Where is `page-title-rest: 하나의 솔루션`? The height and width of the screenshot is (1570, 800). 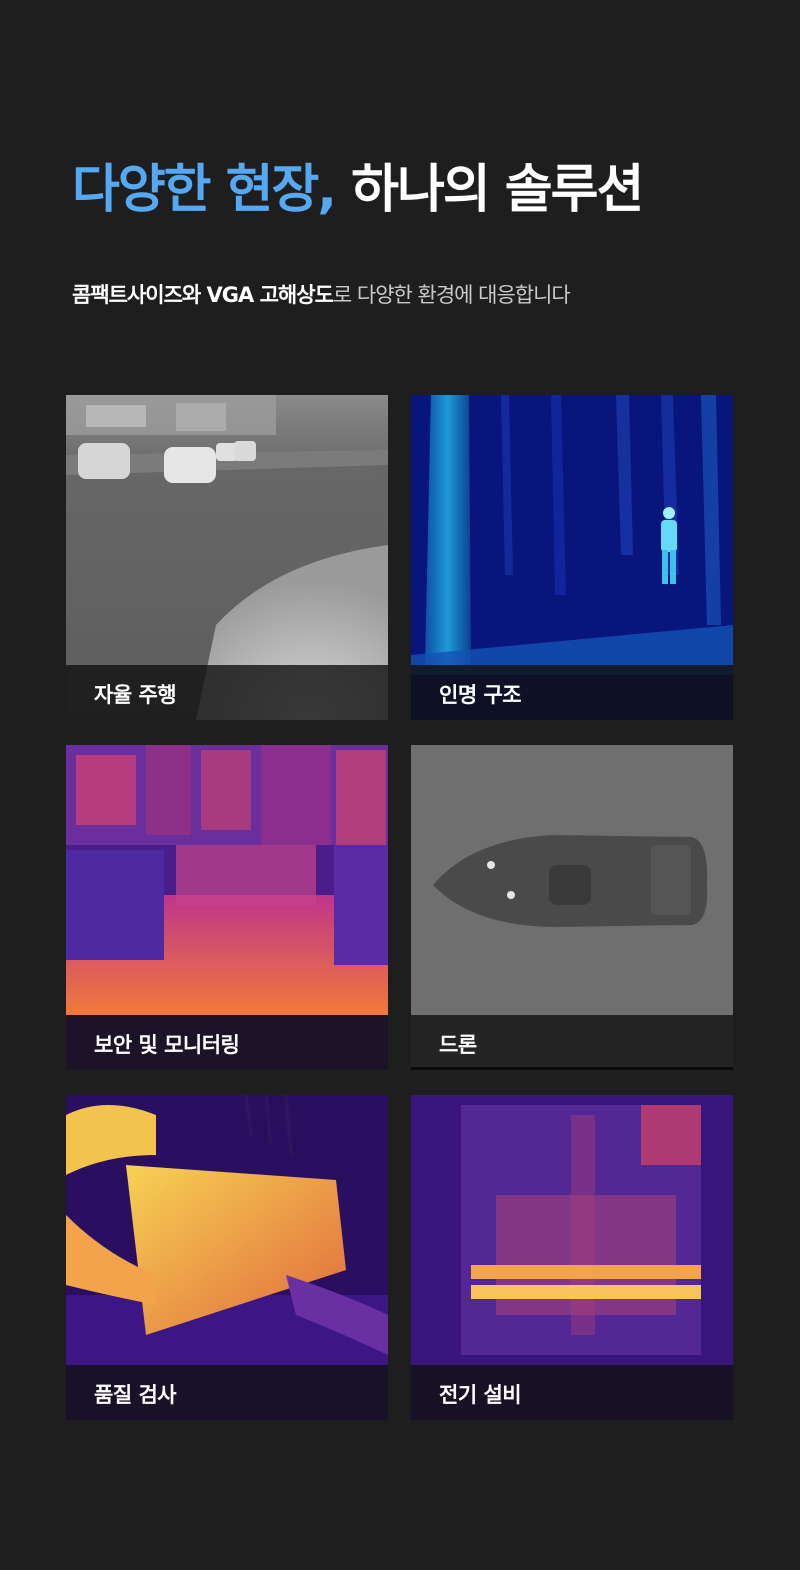
page-title-rest: 하나의 솔루션 is located at coordinates (489, 190).